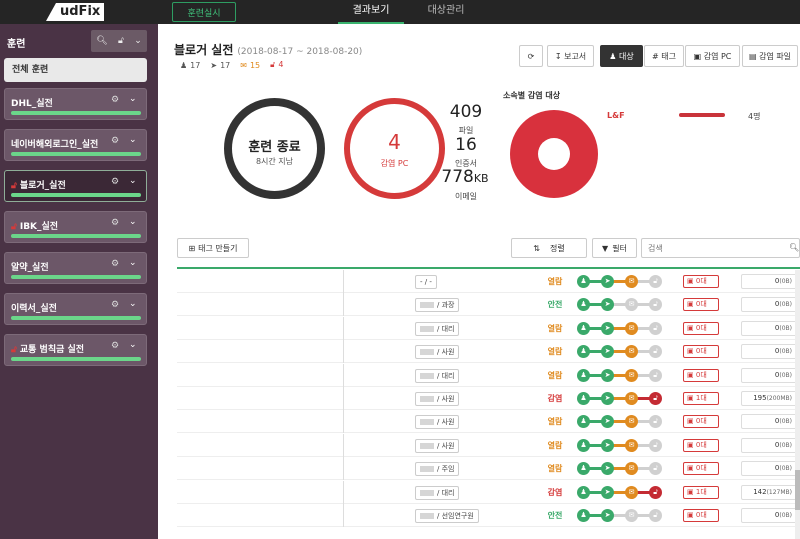 This screenshot has width=800, height=539. Describe the element at coordinates (614, 248) in the screenshot. I see `filter-button: ▼ 필터` at that location.